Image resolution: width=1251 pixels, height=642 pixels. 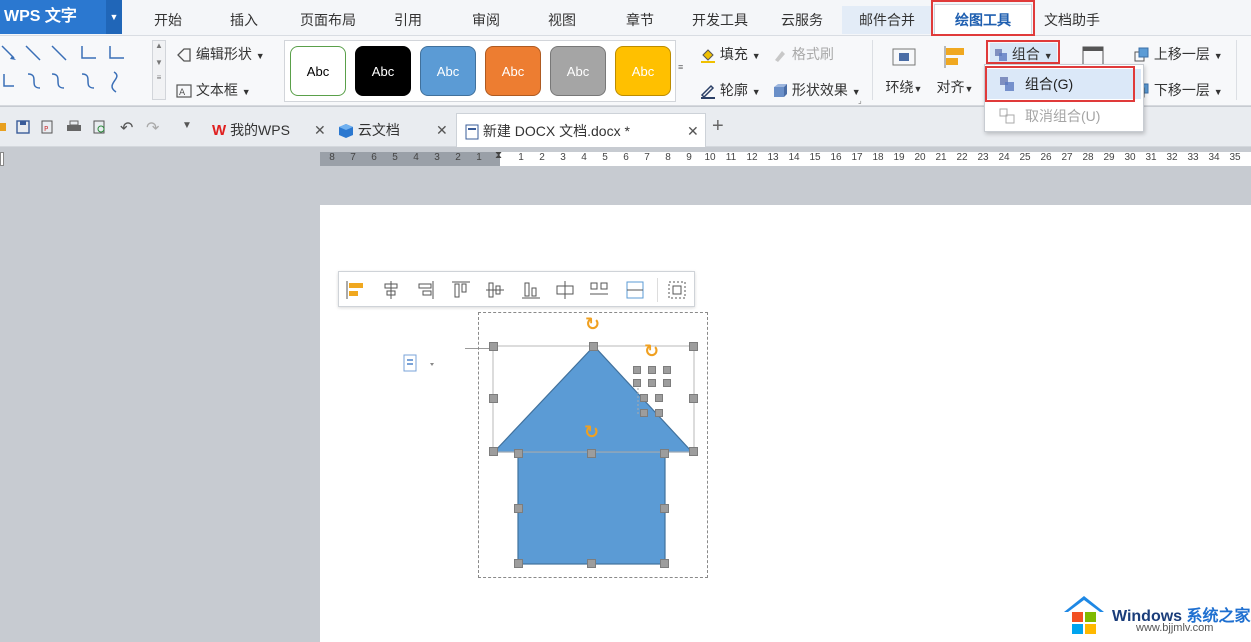 What do you see at coordinates (486, 20) in the screenshot?
I see `tab-review: 审阅` at bounding box center [486, 20].